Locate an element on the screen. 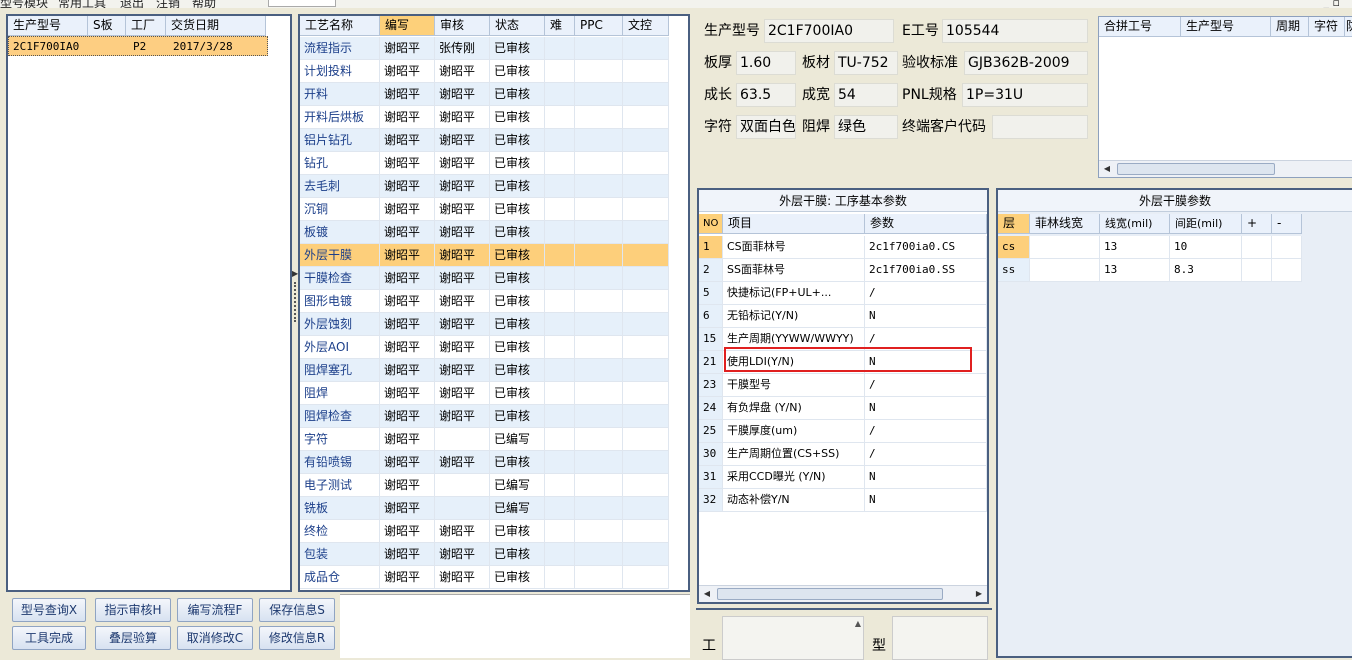 The image size is (1352, 660). param-no-cell: 21 is located at coordinates (711, 362).